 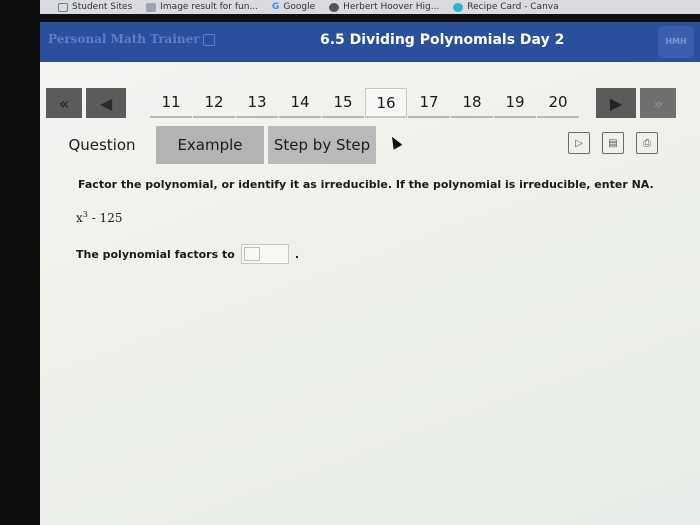 I want to click on mouse-cursor-icon, so click(x=395, y=142).